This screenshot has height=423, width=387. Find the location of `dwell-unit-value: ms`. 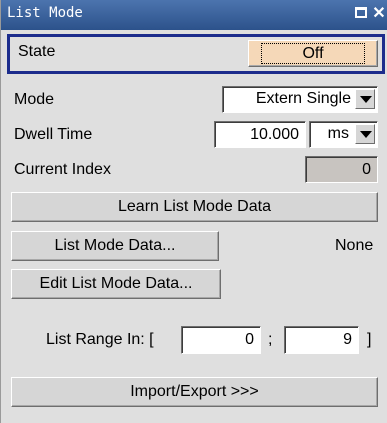

dwell-unit-value: ms is located at coordinates (338, 133).